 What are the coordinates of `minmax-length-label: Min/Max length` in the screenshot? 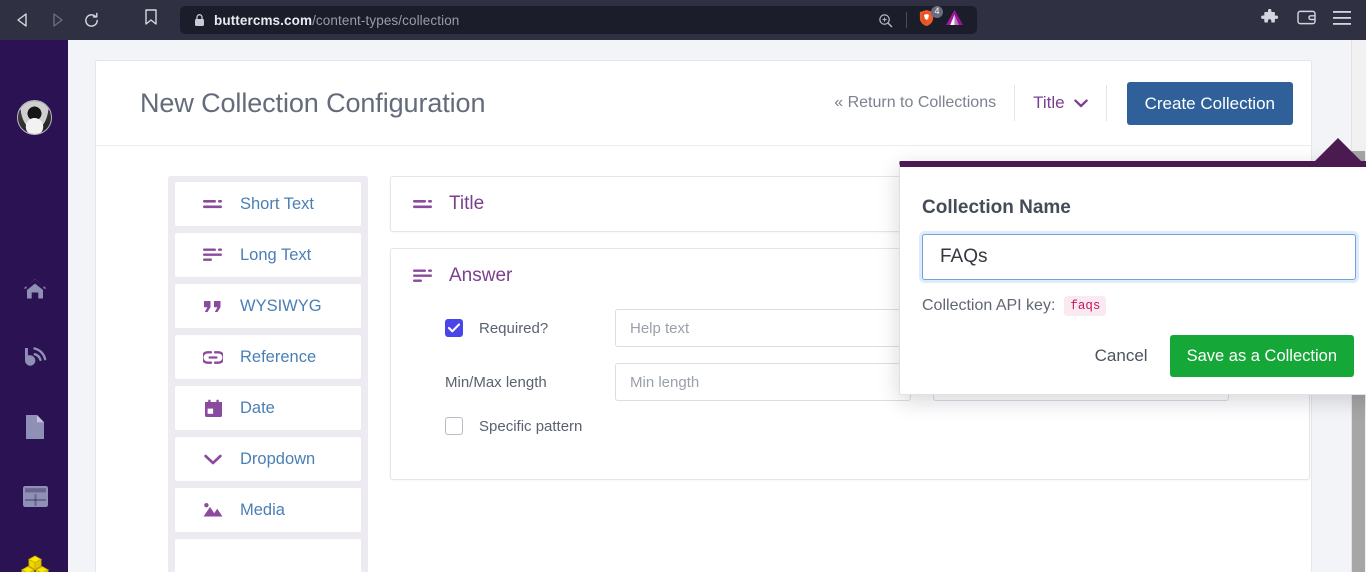 It's located at (496, 382).